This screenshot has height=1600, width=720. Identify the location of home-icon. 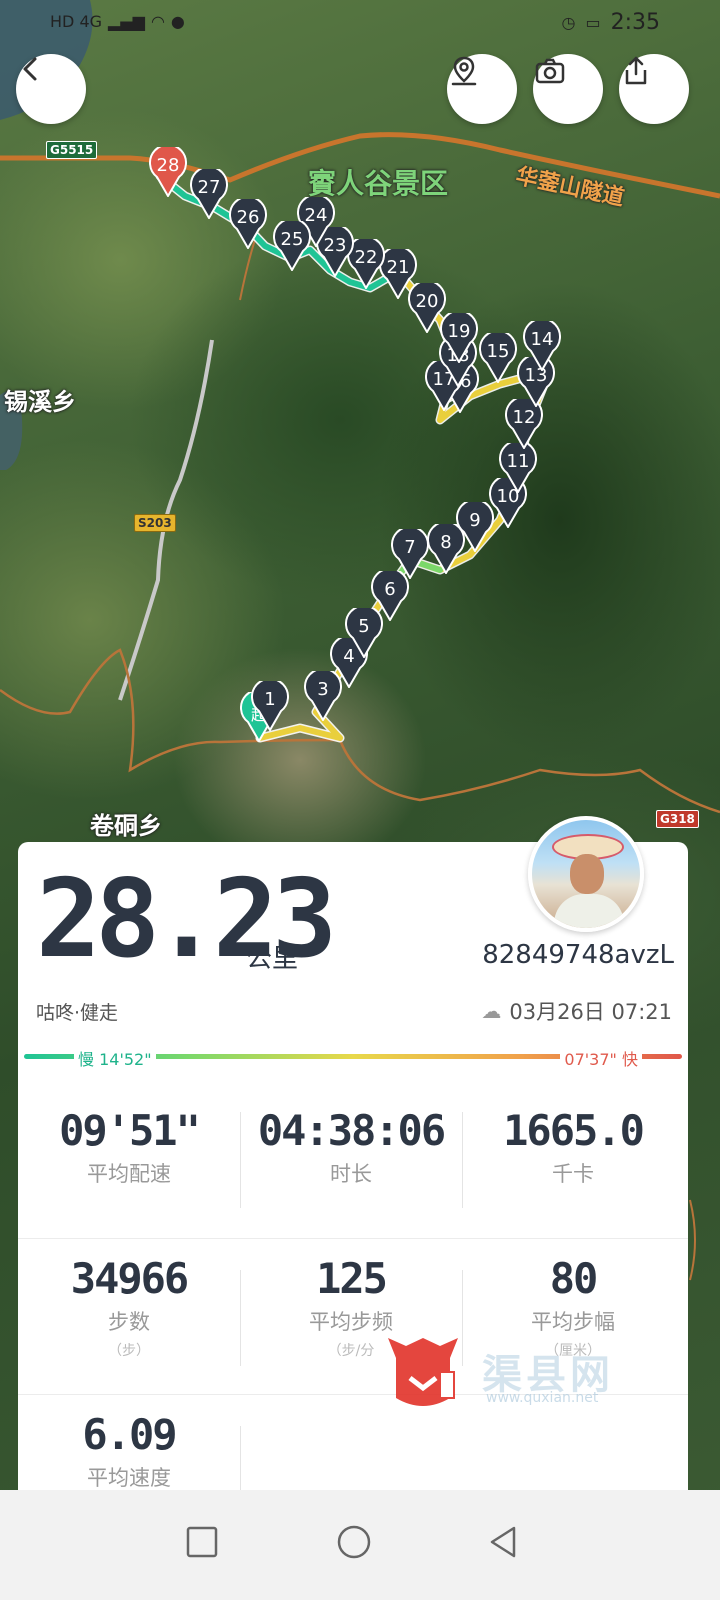
(354, 1542).